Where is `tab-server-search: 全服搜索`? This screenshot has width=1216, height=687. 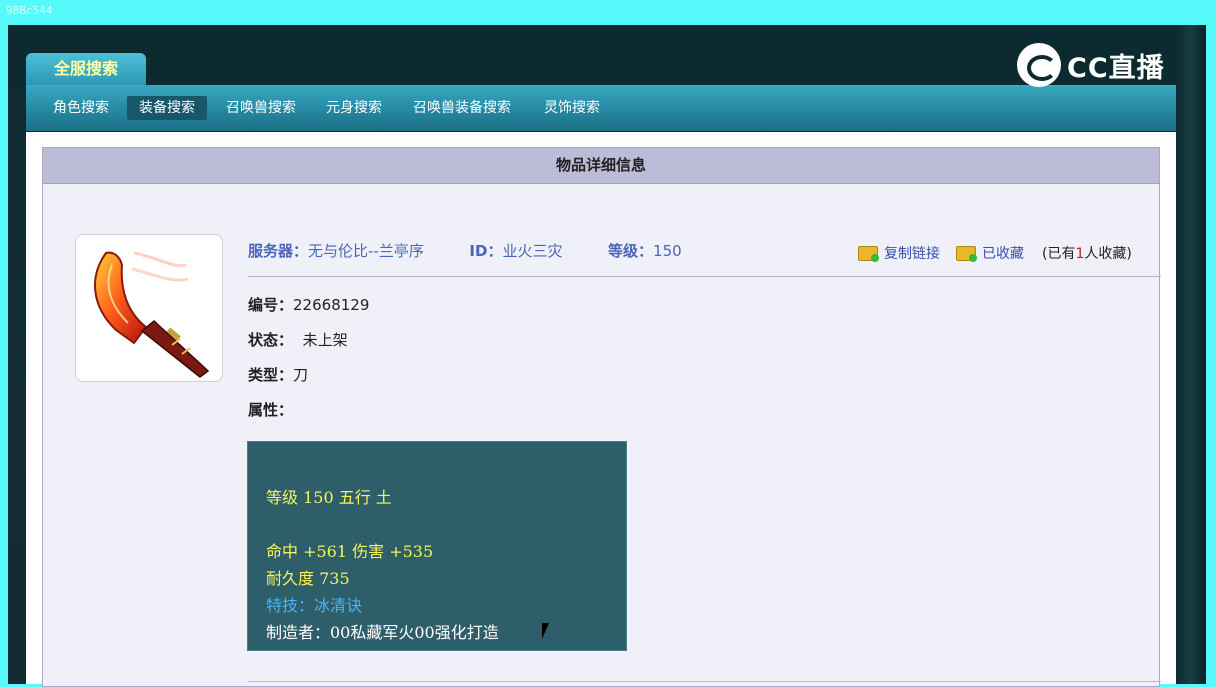
tab-server-search: 全服搜索 is located at coordinates (86, 70).